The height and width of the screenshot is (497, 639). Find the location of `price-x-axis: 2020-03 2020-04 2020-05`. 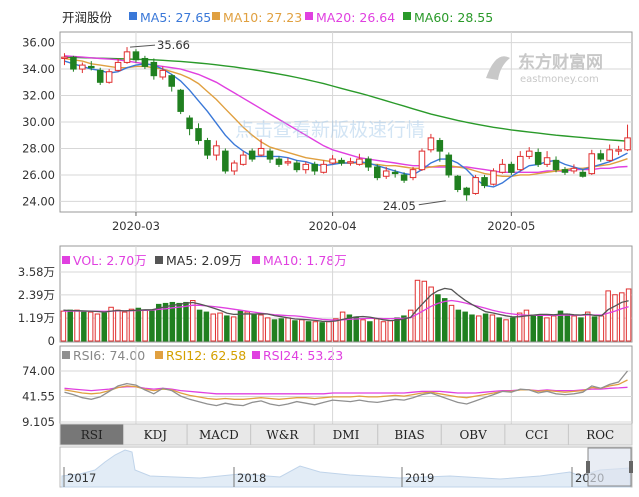

price-x-axis: 2020-03 2020-04 2020-05 is located at coordinates (323, 222).